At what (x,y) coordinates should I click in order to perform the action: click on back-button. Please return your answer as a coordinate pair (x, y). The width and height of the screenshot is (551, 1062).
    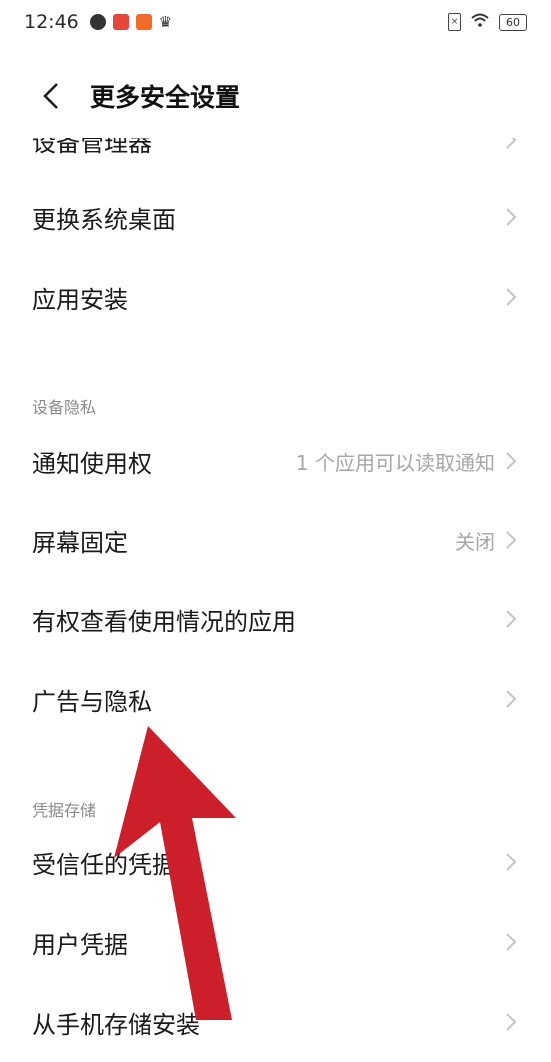
    Looking at the image, I should click on (51, 96).